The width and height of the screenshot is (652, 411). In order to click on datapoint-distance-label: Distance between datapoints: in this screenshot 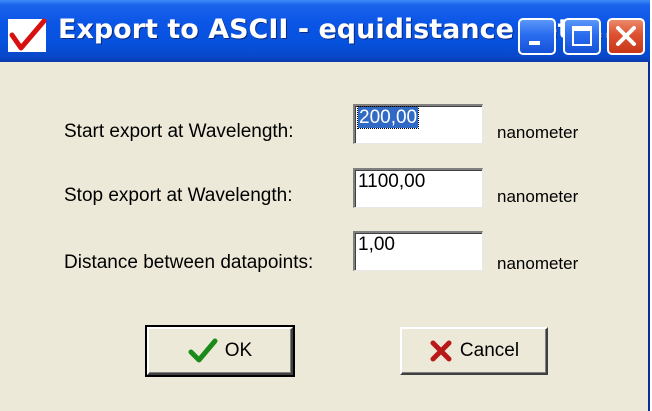, I will do `click(189, 262)`.